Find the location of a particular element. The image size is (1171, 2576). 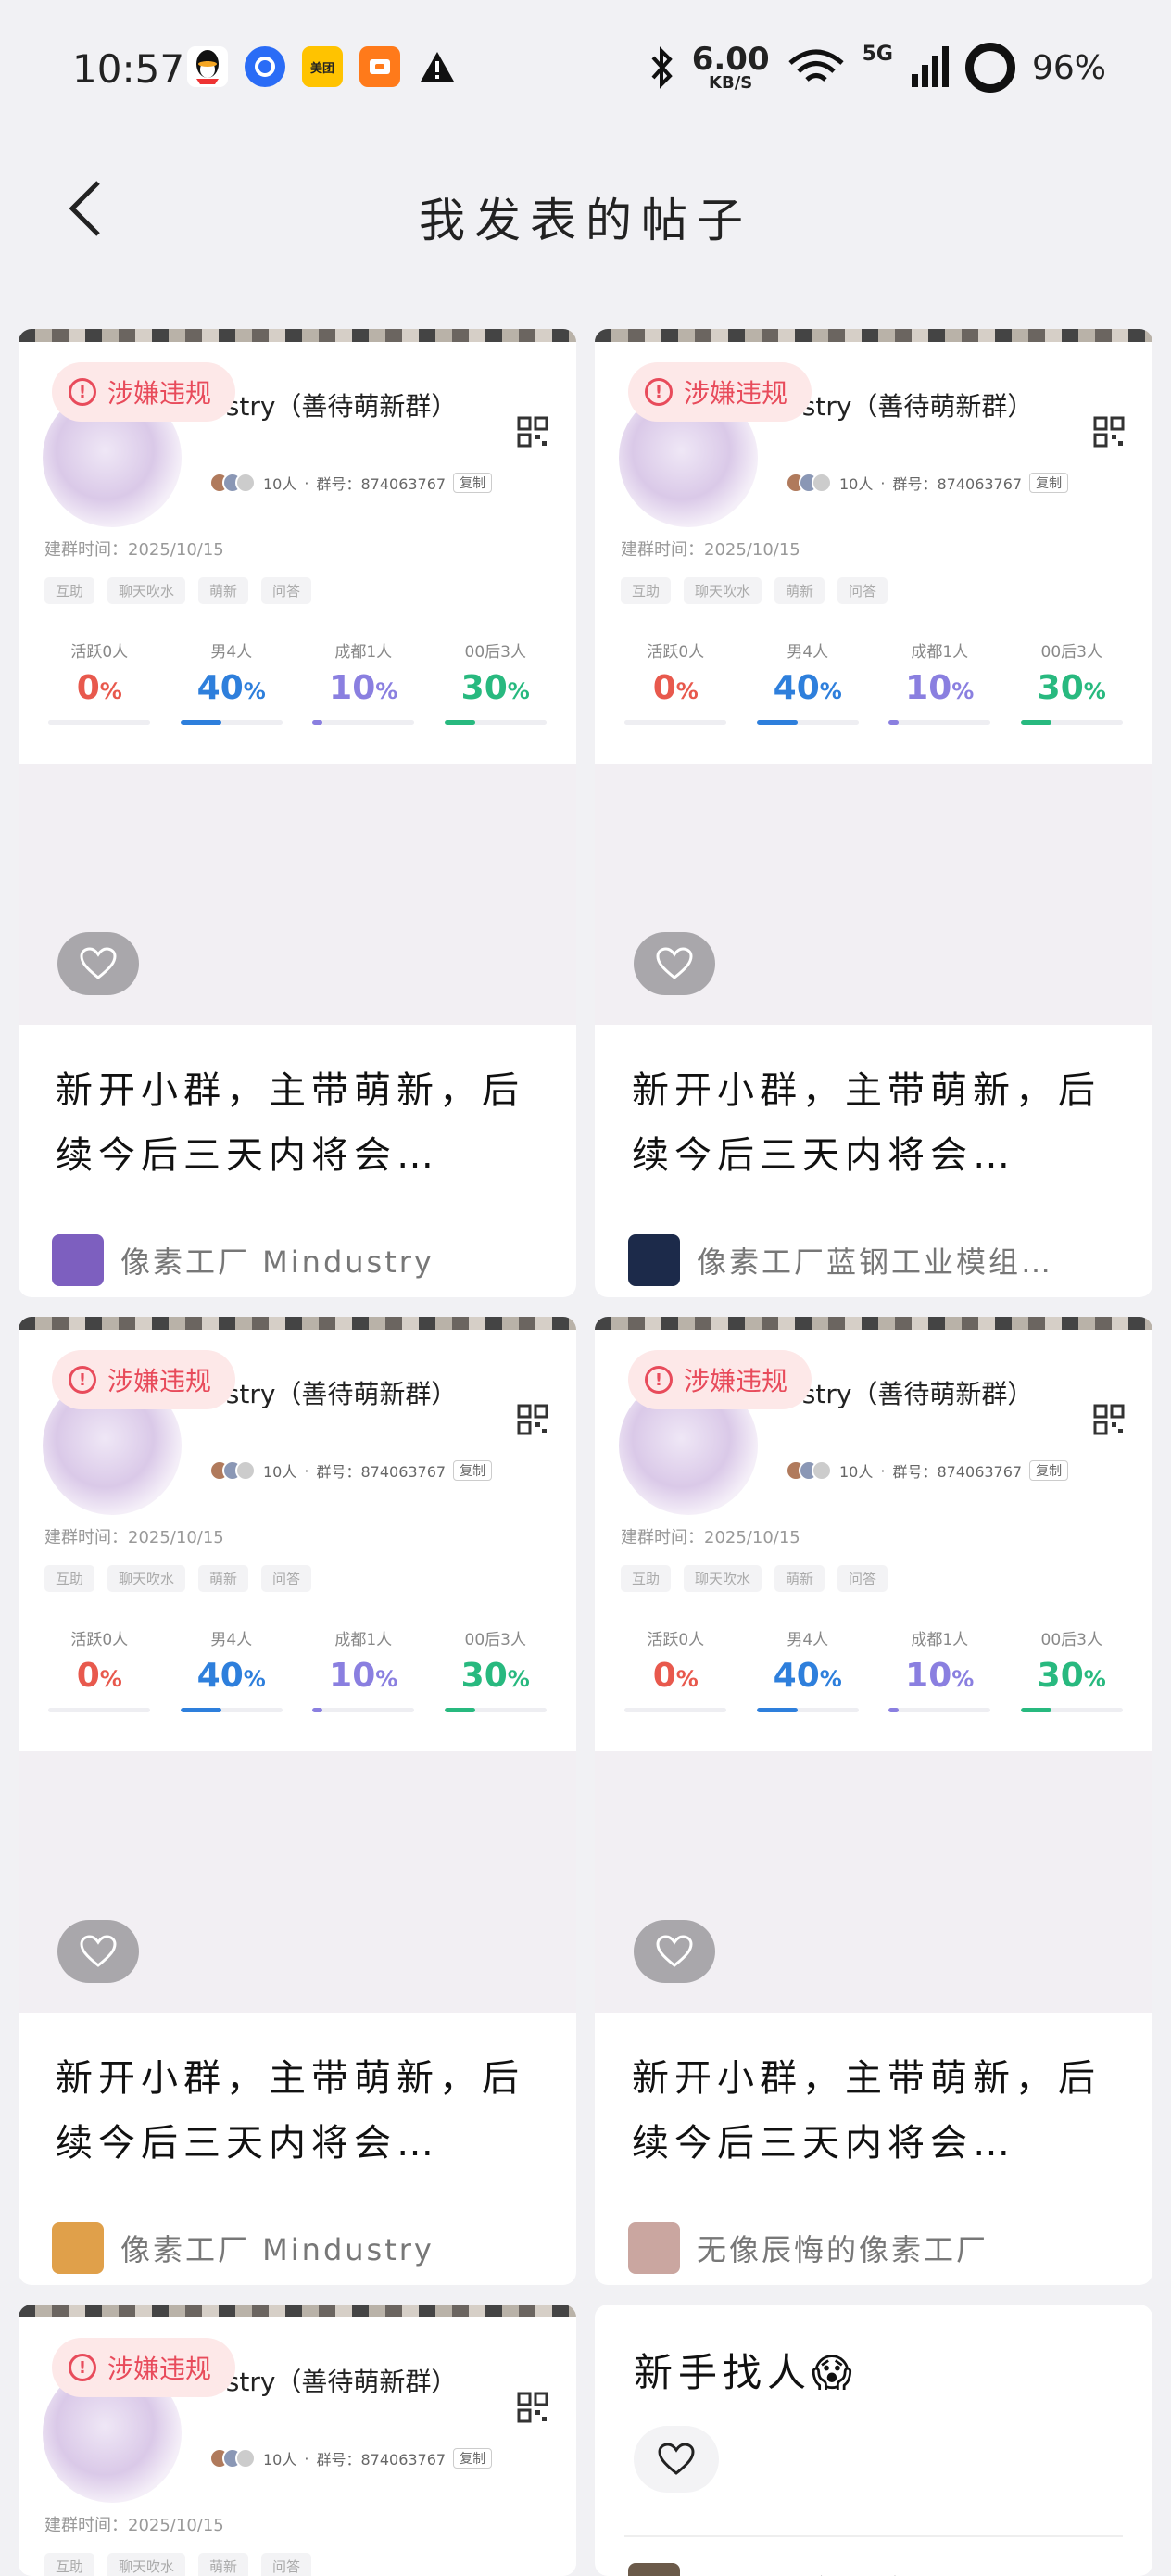

wifi-icon is located at coordinates (816, 65).